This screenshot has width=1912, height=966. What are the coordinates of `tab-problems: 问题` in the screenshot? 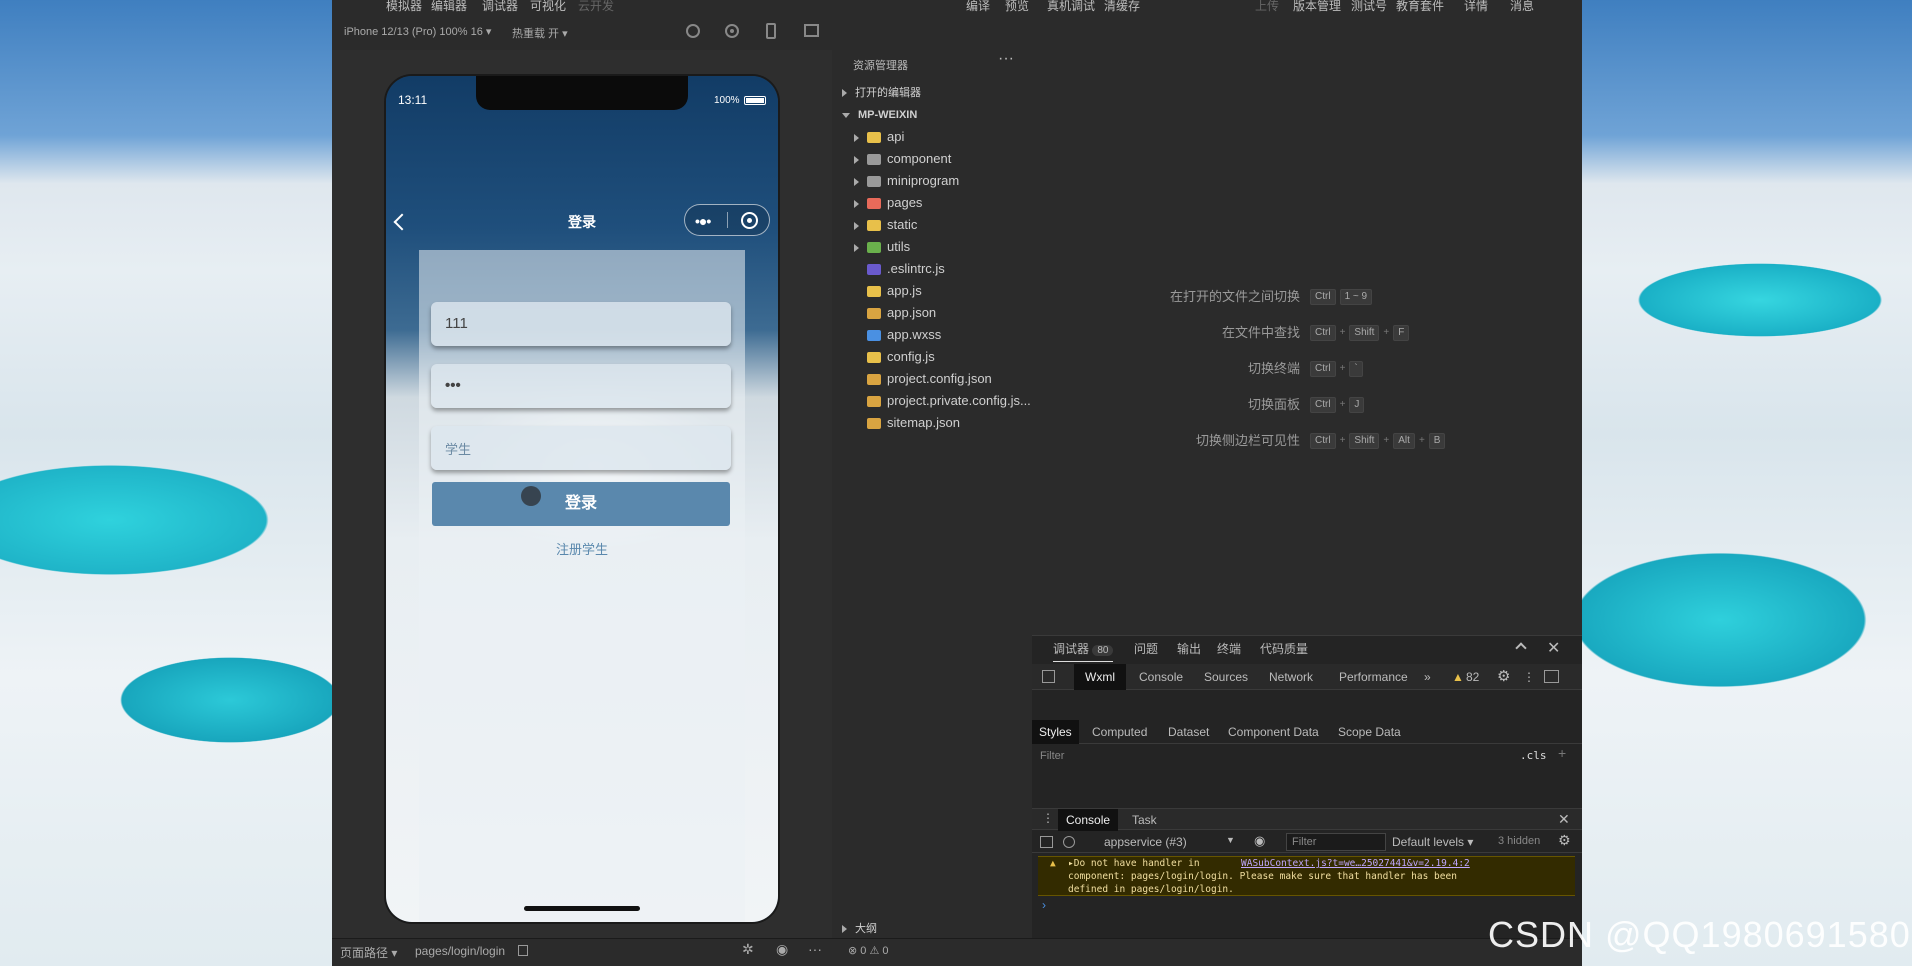 It's located at (1146, 649).